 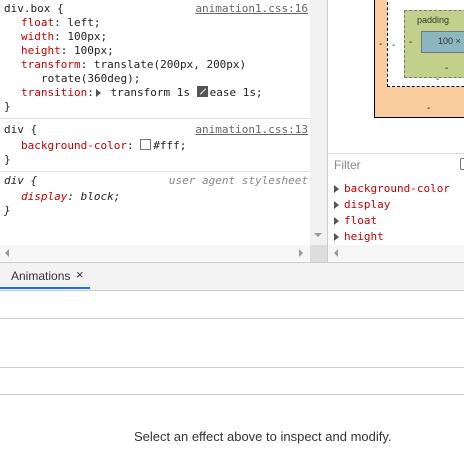 What do you see at coordinates (318, 235) in the screenshot?
I see `scroll-down-icon` at bounding box center [318, 235].